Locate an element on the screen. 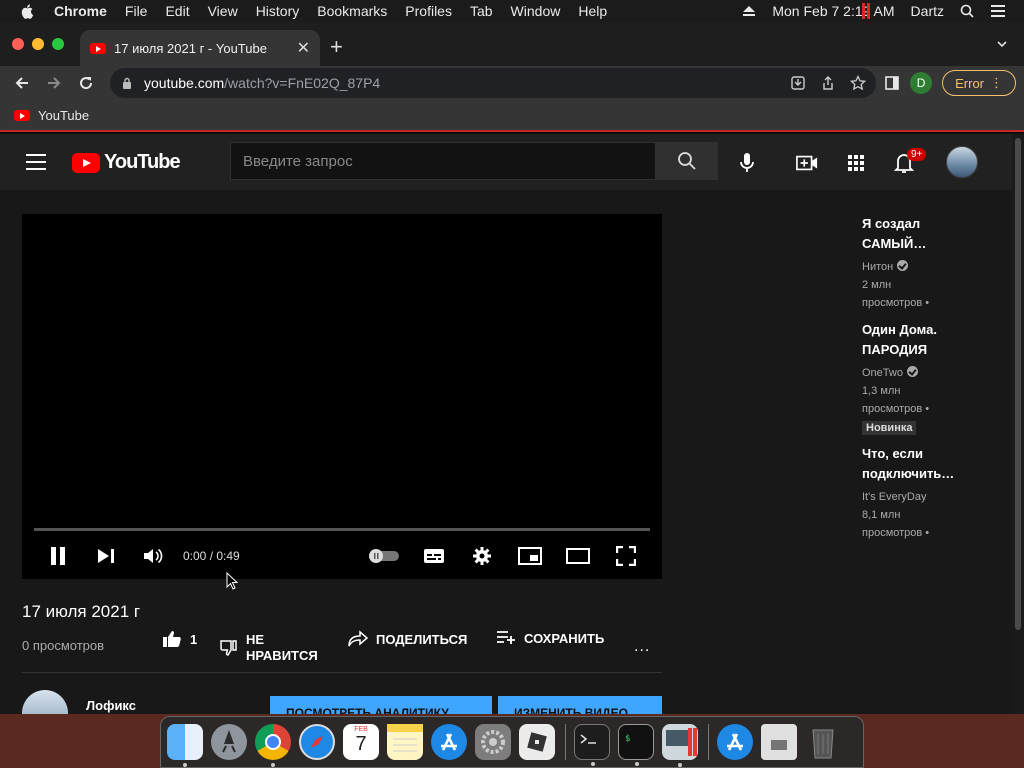 This screenshot has height=768, width=1024. mouse-pointer-icon is located at coordinates (232, 581).